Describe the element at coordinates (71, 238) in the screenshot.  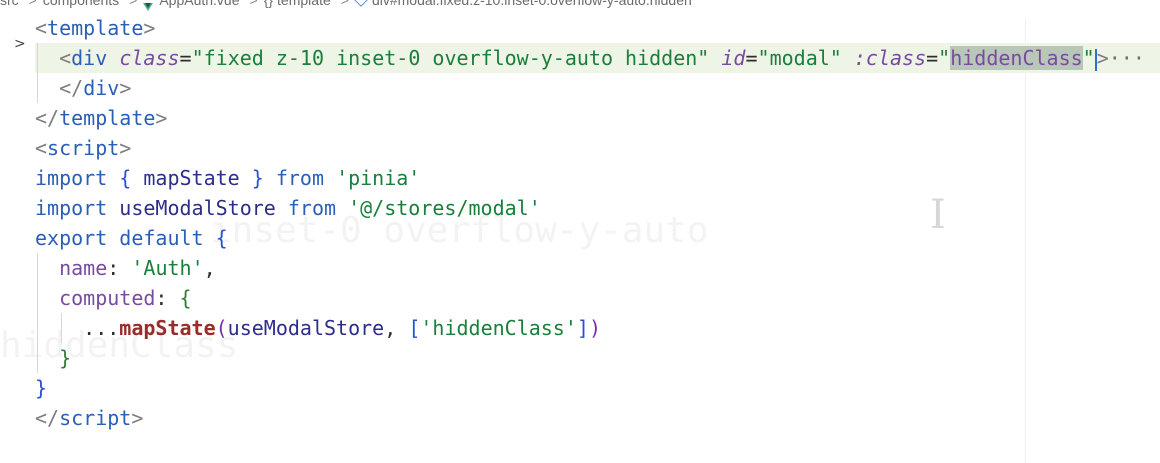
I see `code-token: export` at that location.